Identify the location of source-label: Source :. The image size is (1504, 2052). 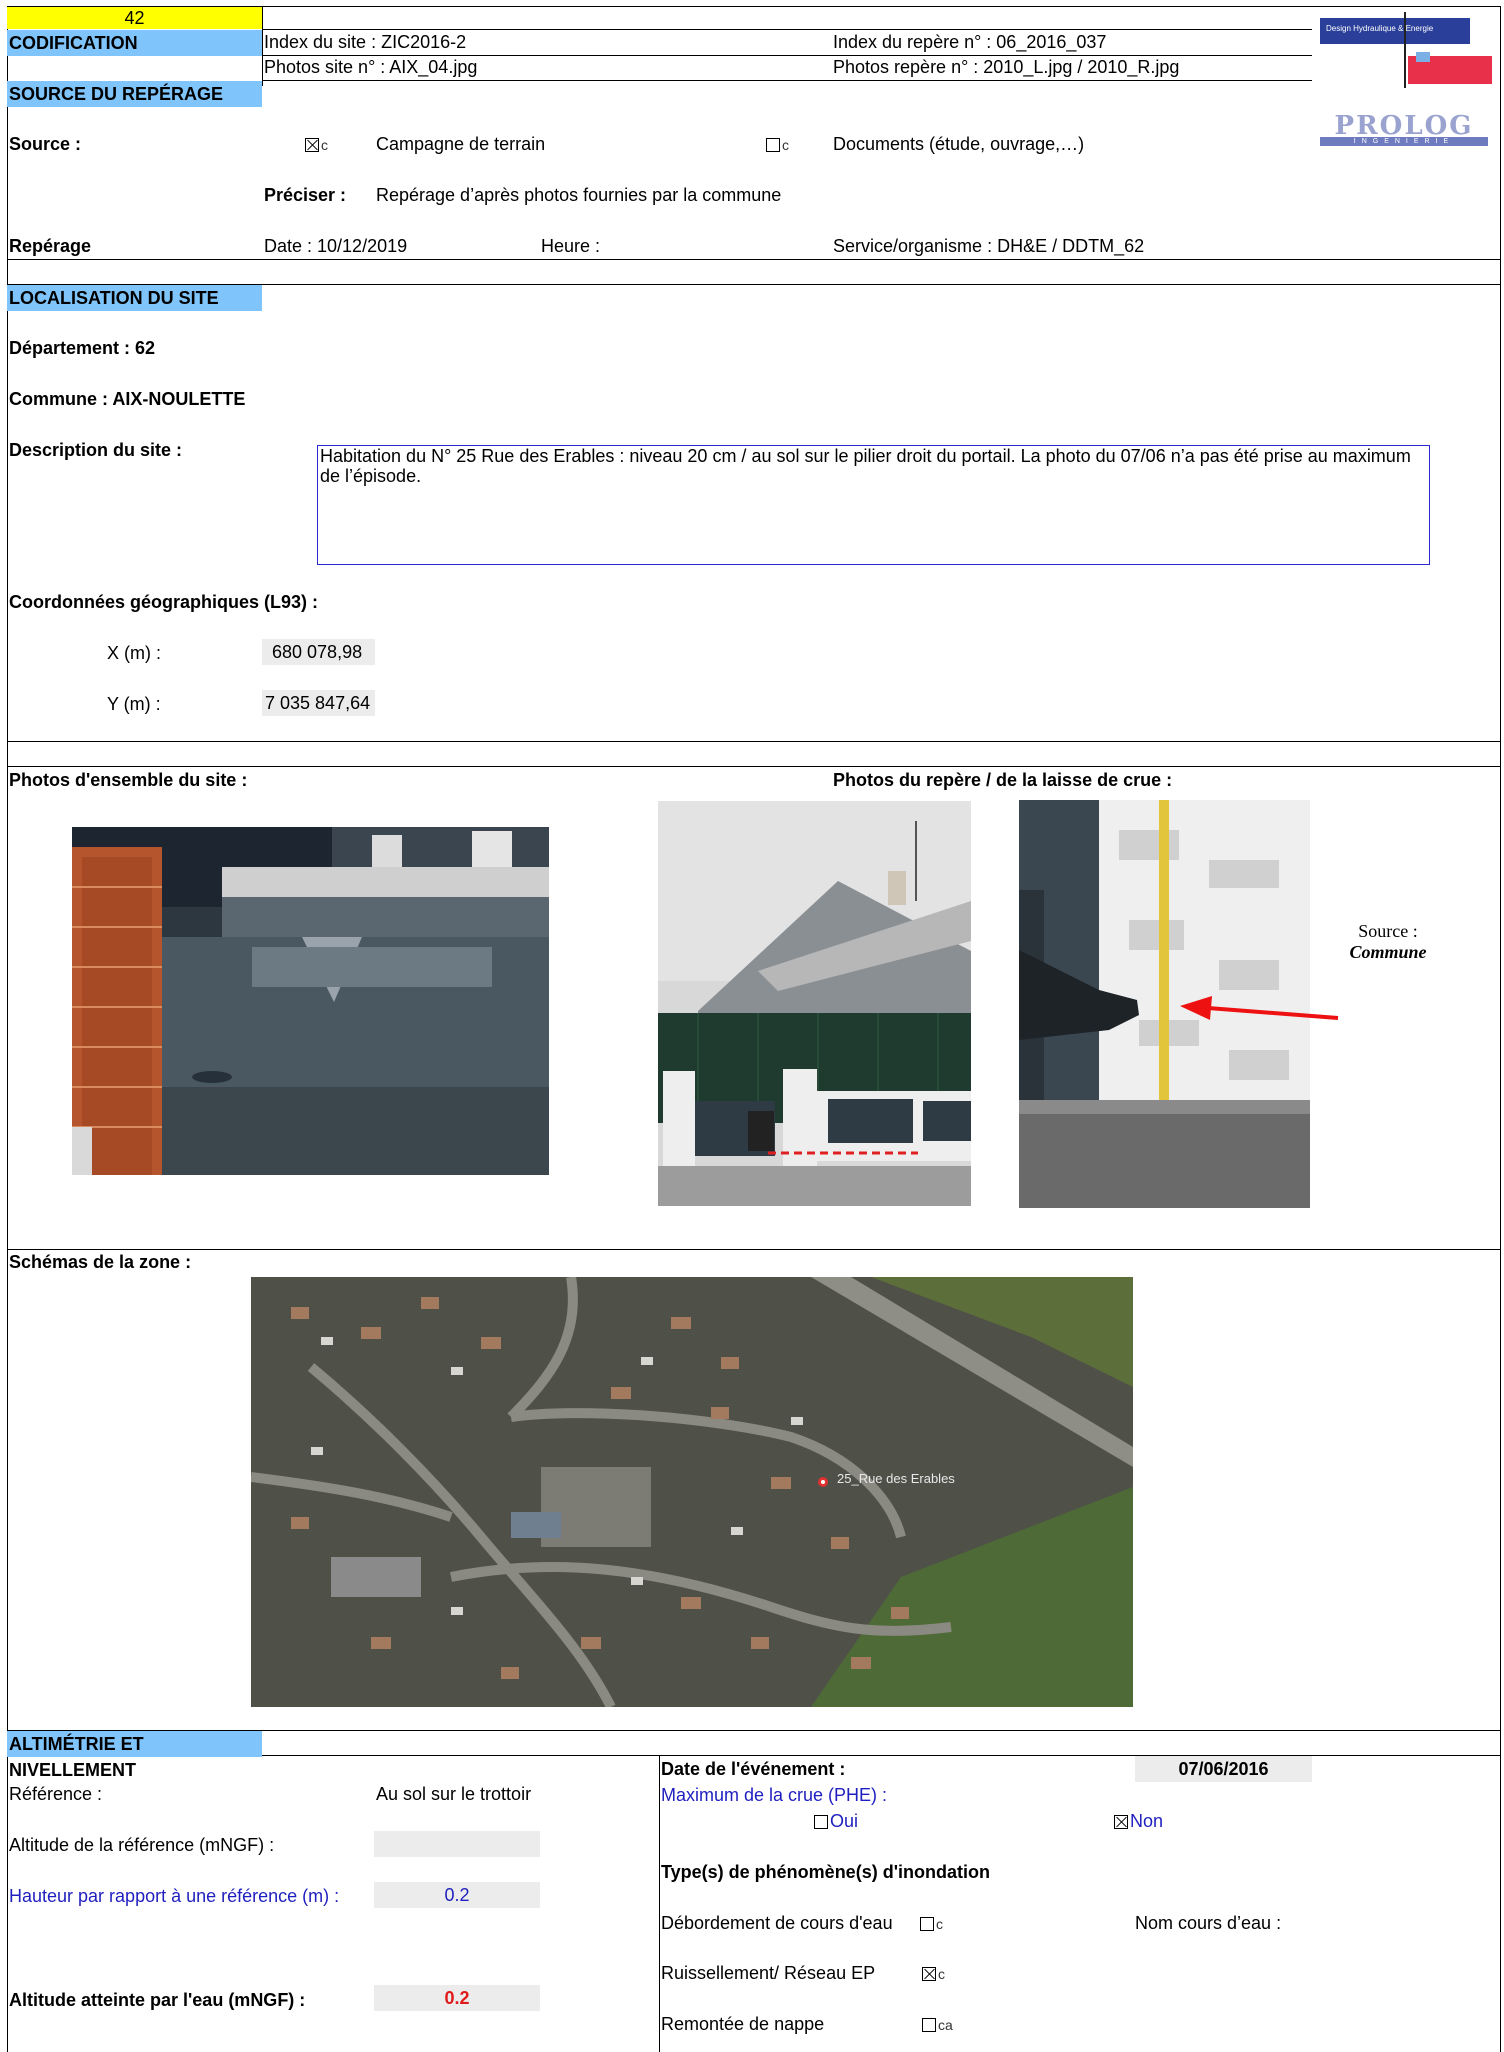
(45, 144).